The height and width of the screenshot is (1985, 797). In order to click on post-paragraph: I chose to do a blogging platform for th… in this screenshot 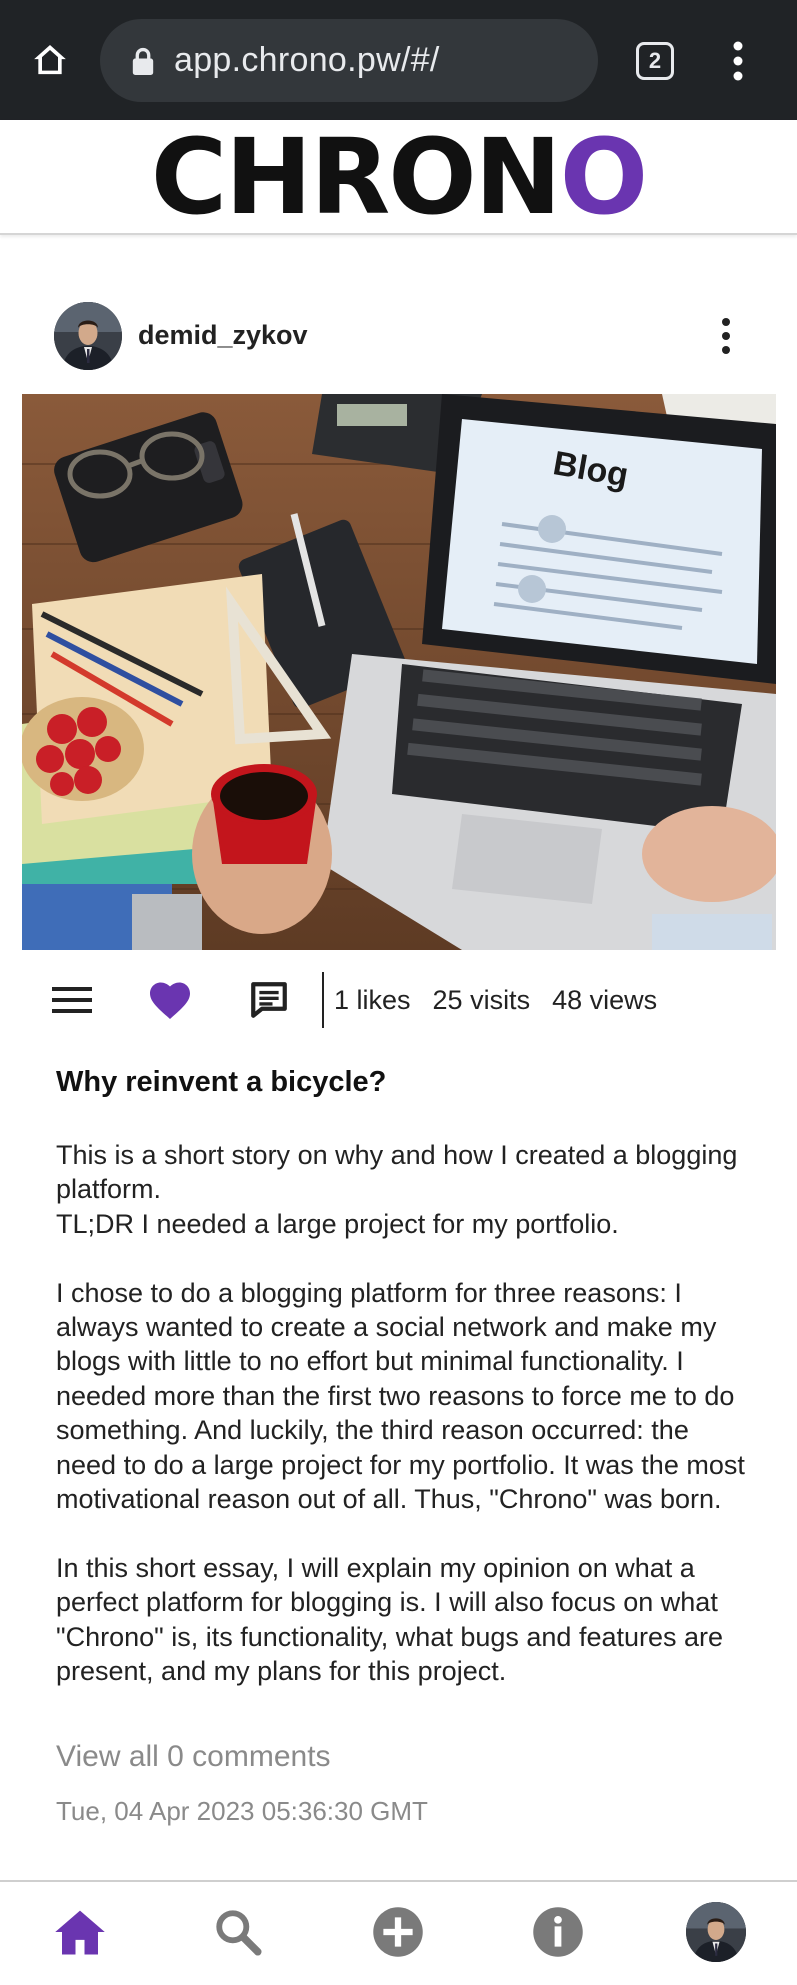, I will do `click(400, 1396)`.